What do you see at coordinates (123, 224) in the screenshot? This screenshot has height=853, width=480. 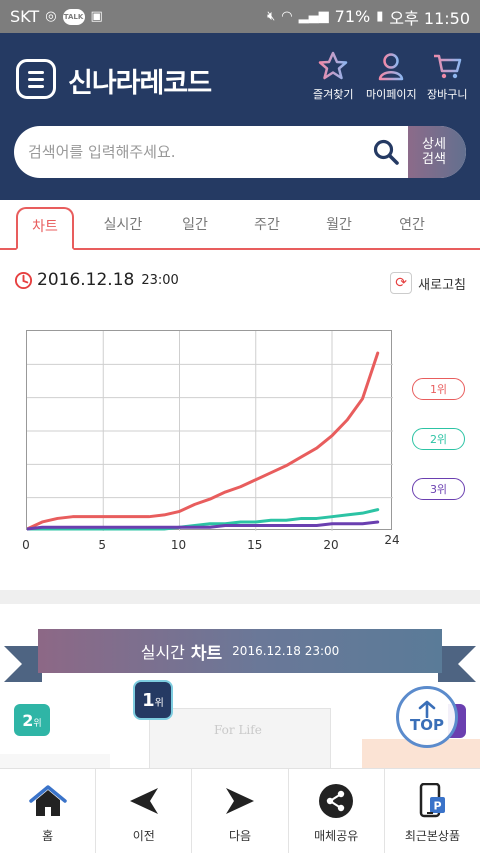 I see `tab-realtime: 실시간` at bounding box center [123, 224].